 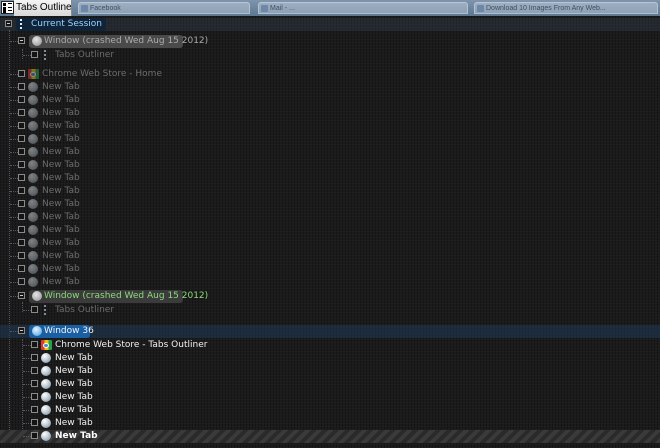 What do you see at coordinates (61, 331) in the screenshot?
I see `window-36-node: Window 36` at bounding box center [61, 331].